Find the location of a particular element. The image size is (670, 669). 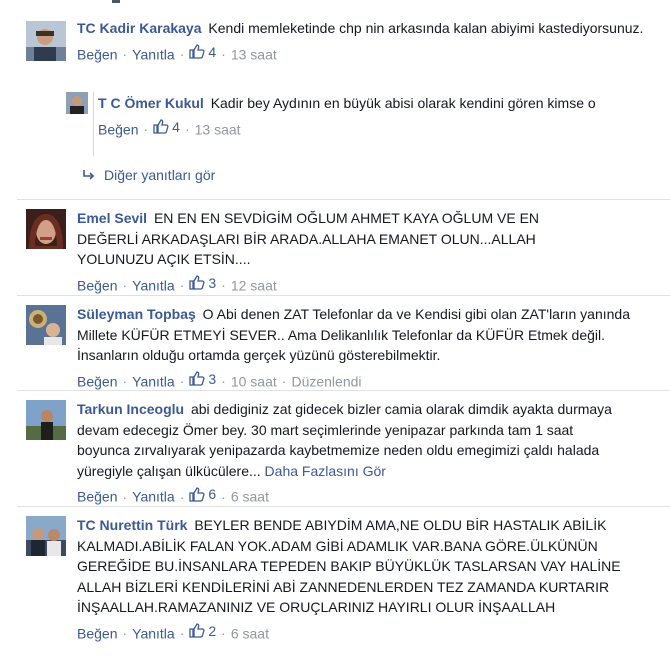

comment-actions: Beğen · Yanıtla · 3 · 12 saat is located at coordinates (177, 284).